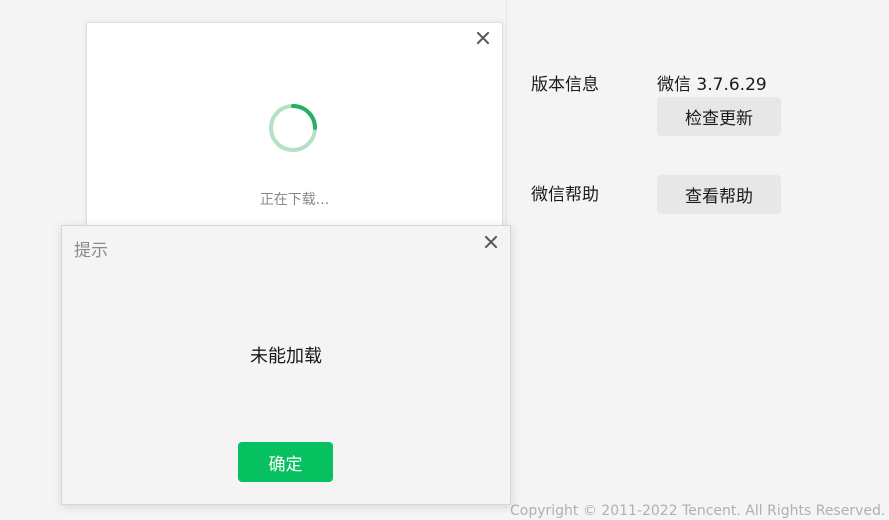 Image resolution: width=889 pixels, height=520 pixels. I want to click on ok-button: 确定, so click(285, 462).